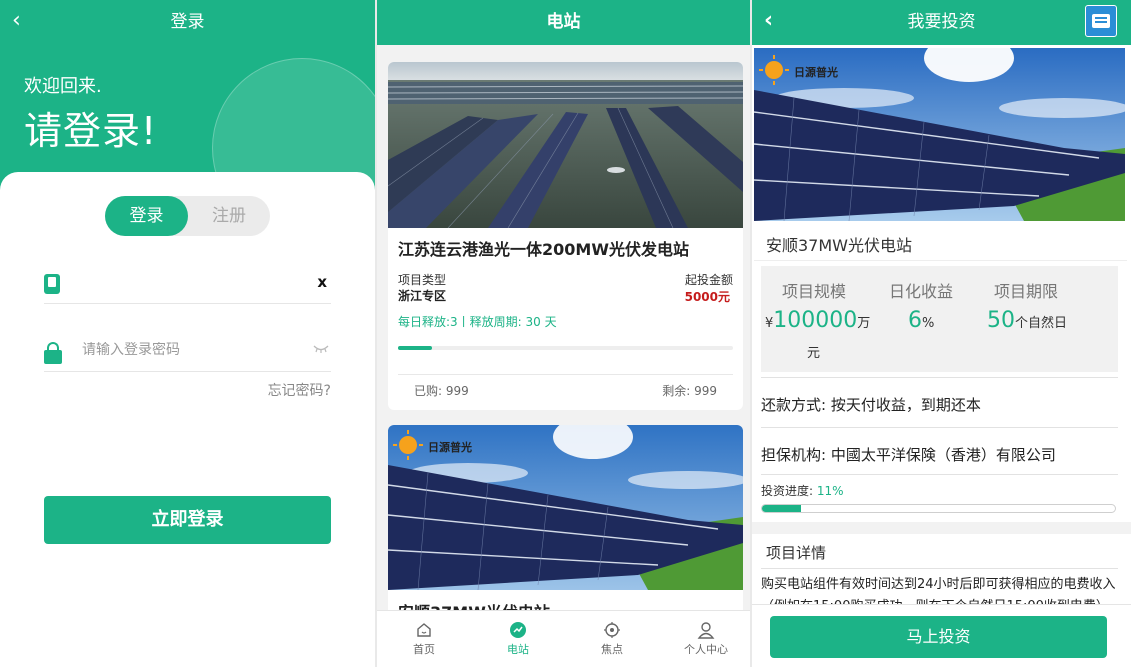 This screenshot has width=1131, height=667. I want to click on login-tabs: 登录 注册, so click(187, 216).